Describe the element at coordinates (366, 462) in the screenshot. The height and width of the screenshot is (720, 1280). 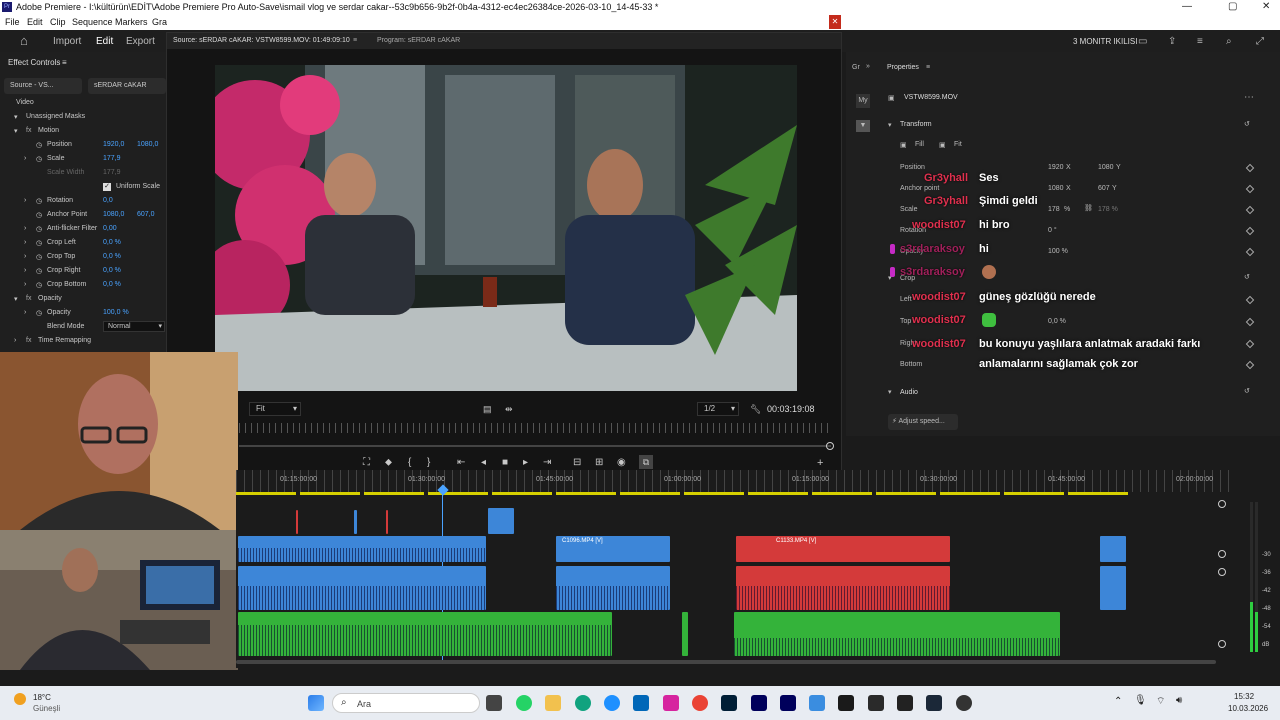
I see `export-frame-icon: ⛶` at that location.